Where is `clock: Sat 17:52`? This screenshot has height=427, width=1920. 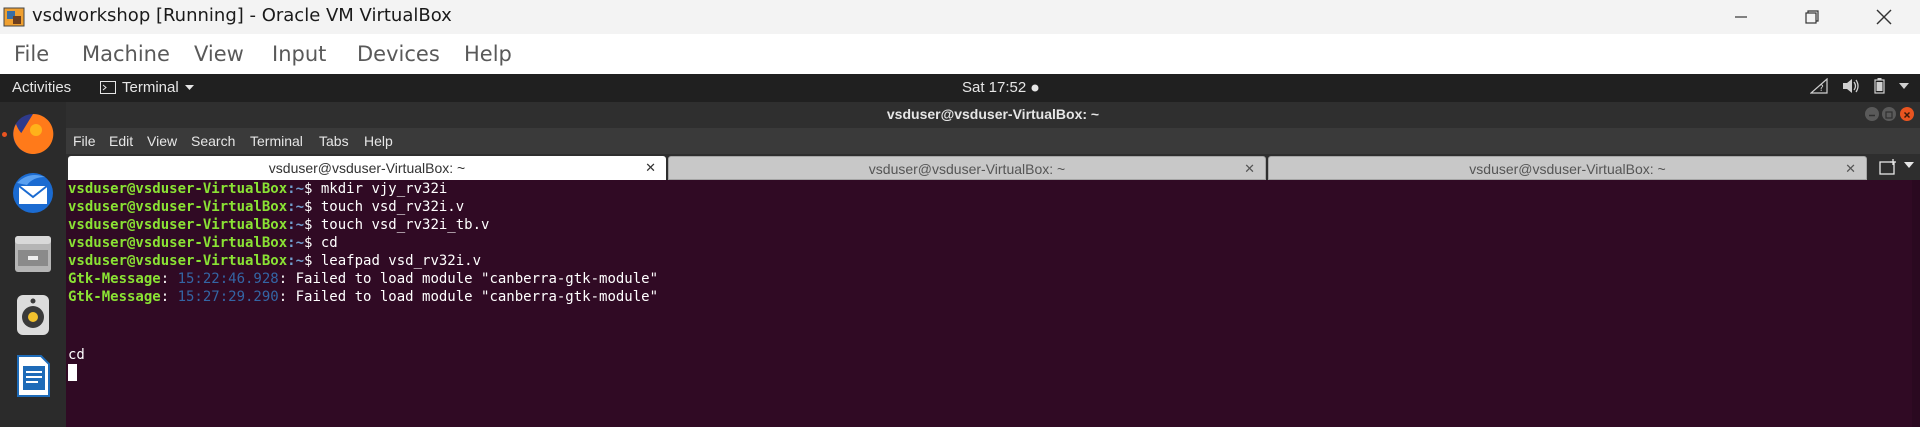 clock: Sat 17:52 is located at coordinates (1000, 87).